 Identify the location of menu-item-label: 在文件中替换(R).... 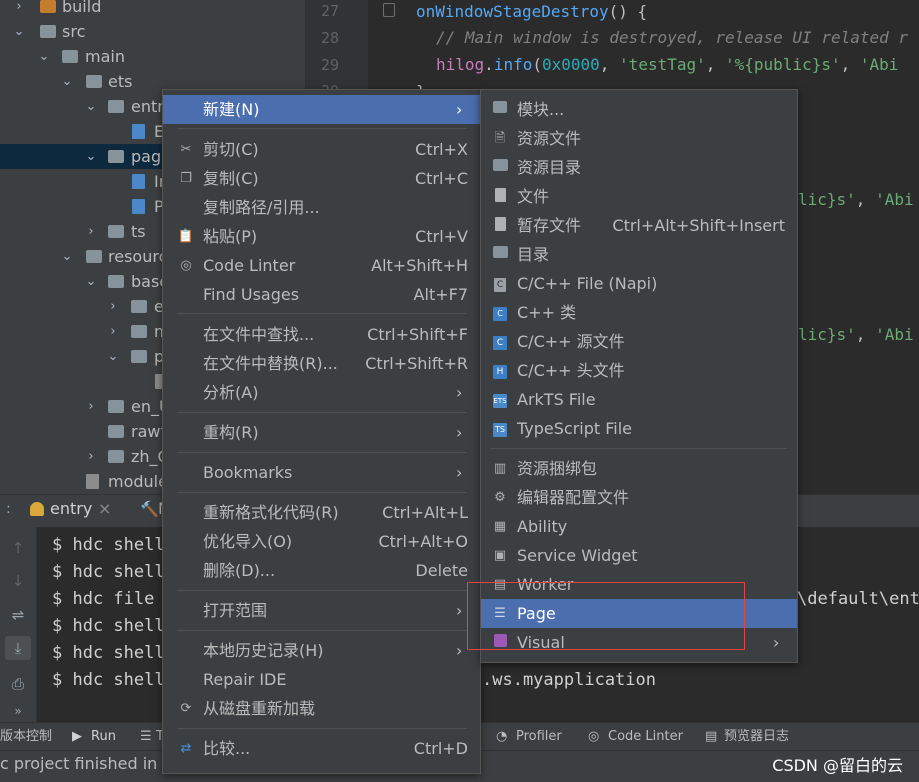
(270, 363).